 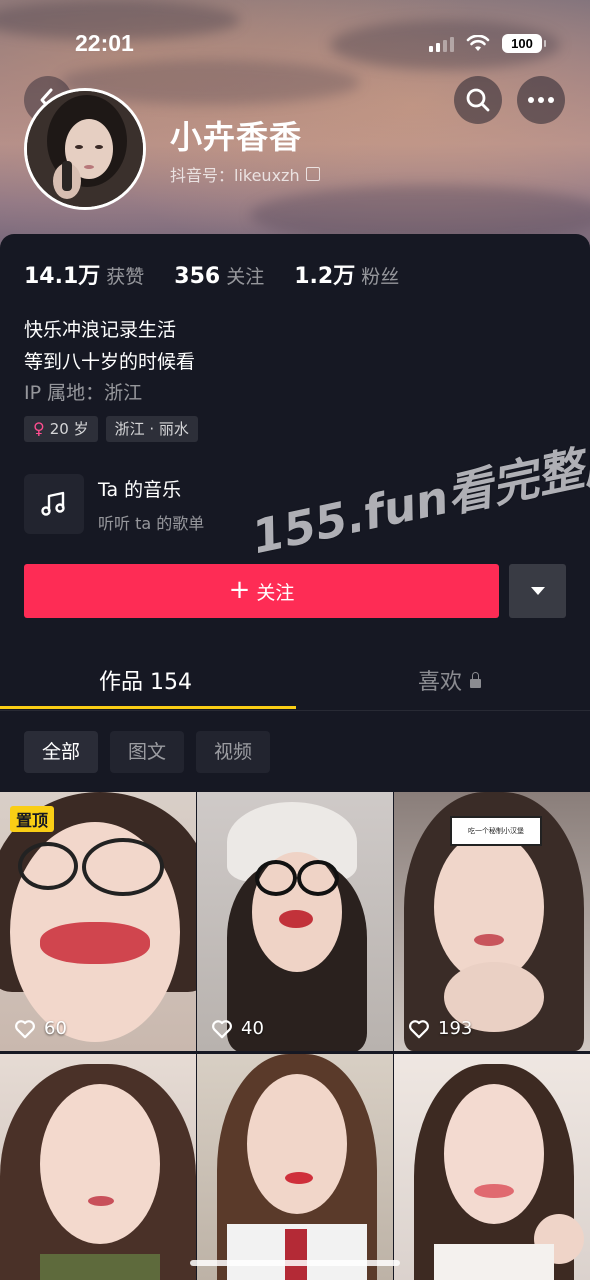 I want to click on search-icon, so click(x=478, y=100).